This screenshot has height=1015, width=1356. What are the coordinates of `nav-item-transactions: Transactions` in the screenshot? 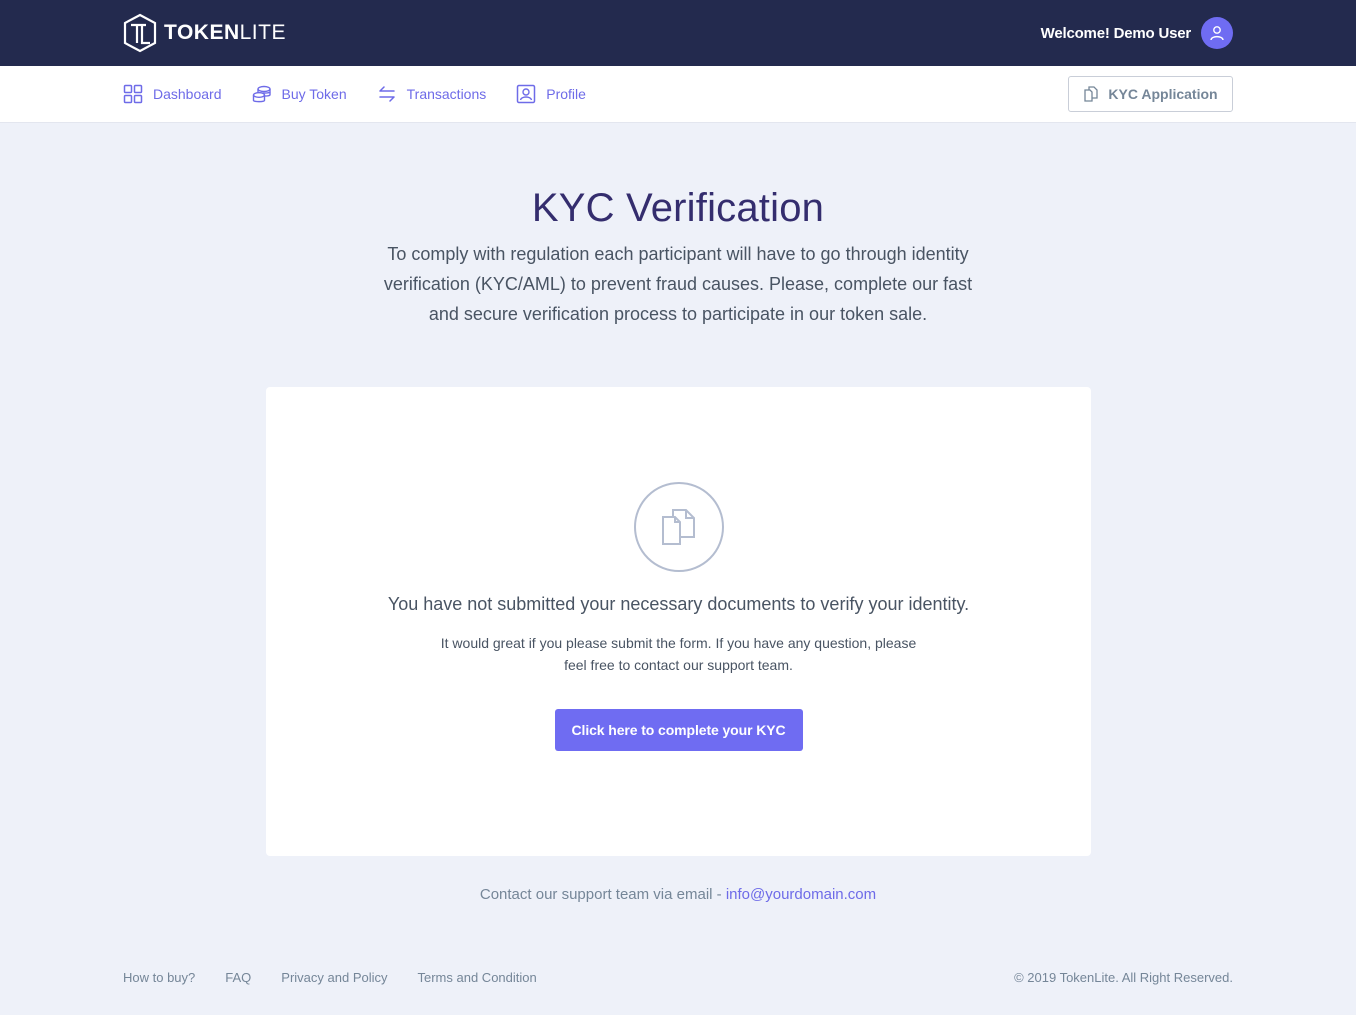 It's located at (432, 94).